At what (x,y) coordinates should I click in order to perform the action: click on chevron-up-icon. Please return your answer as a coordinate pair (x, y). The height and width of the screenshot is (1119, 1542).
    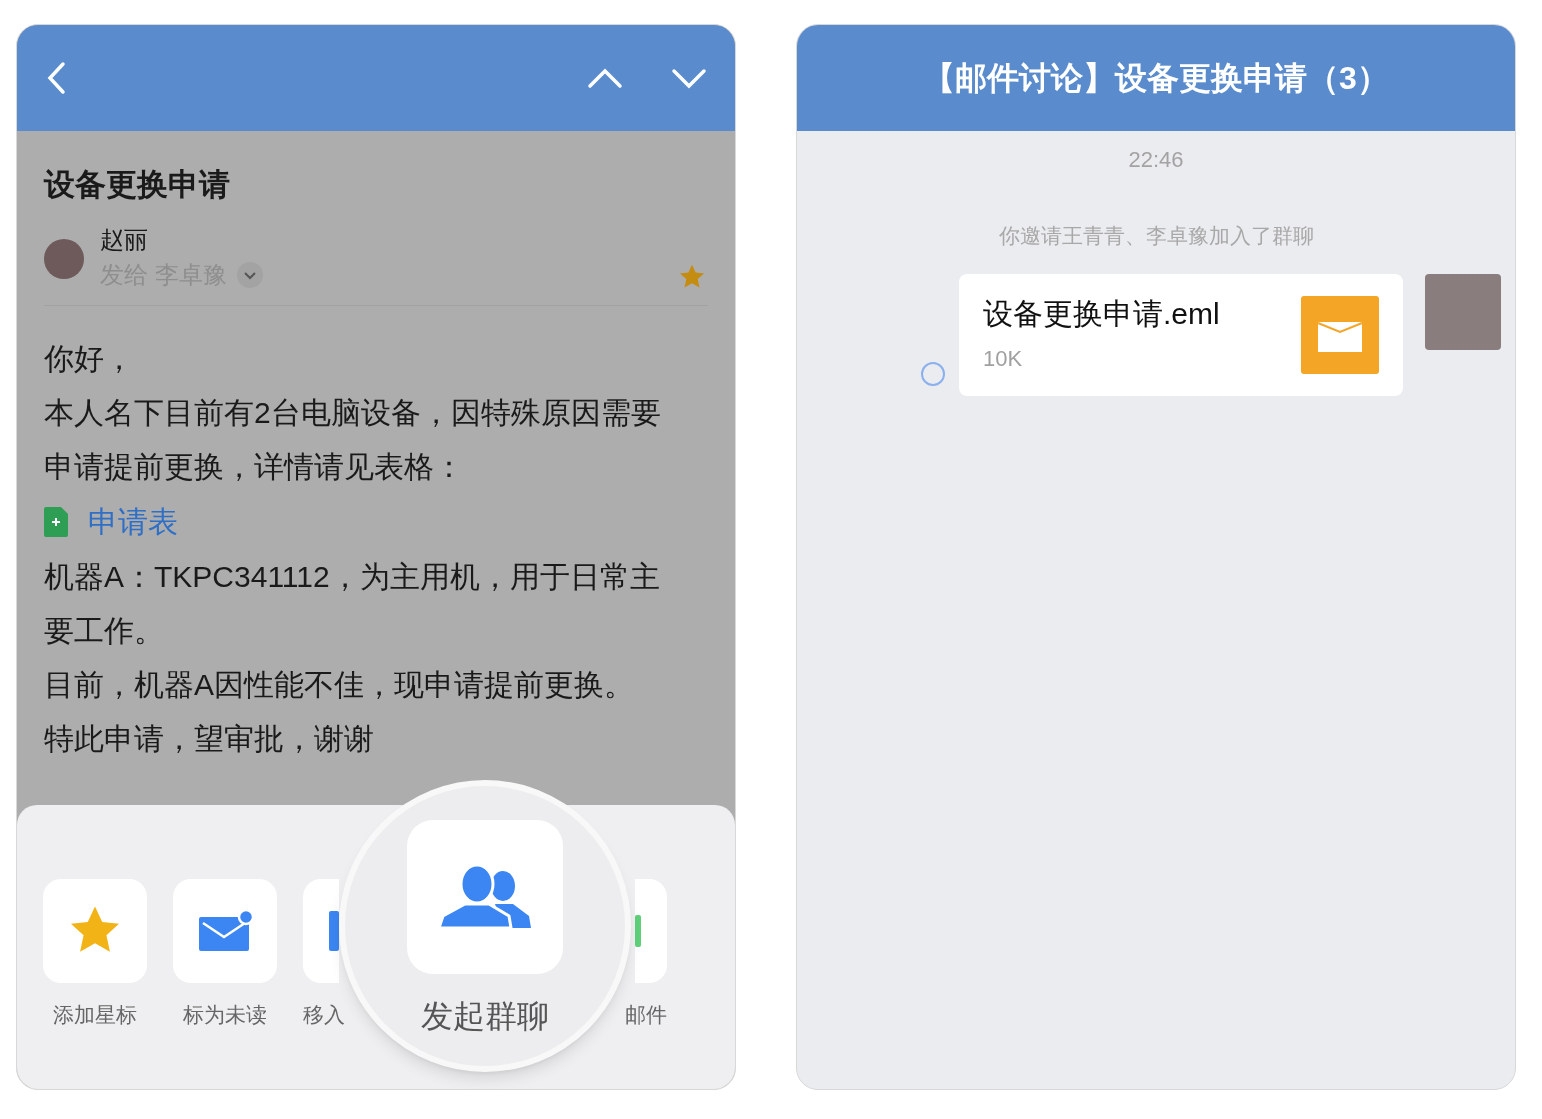
    Looking at the image, I should click on (605, 78).